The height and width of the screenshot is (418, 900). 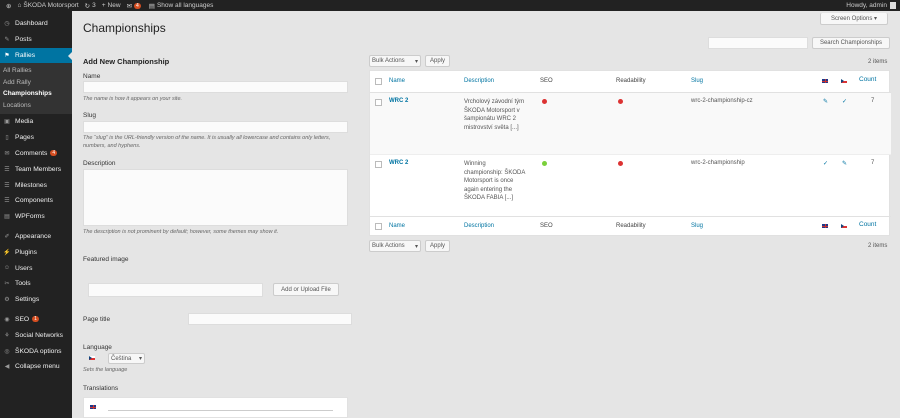 What do you see at coordinates (36, 55) in the screenshot?
I see `sidebar-item-rallies: ⚑ Rallies` at bounding box center [36, 55].